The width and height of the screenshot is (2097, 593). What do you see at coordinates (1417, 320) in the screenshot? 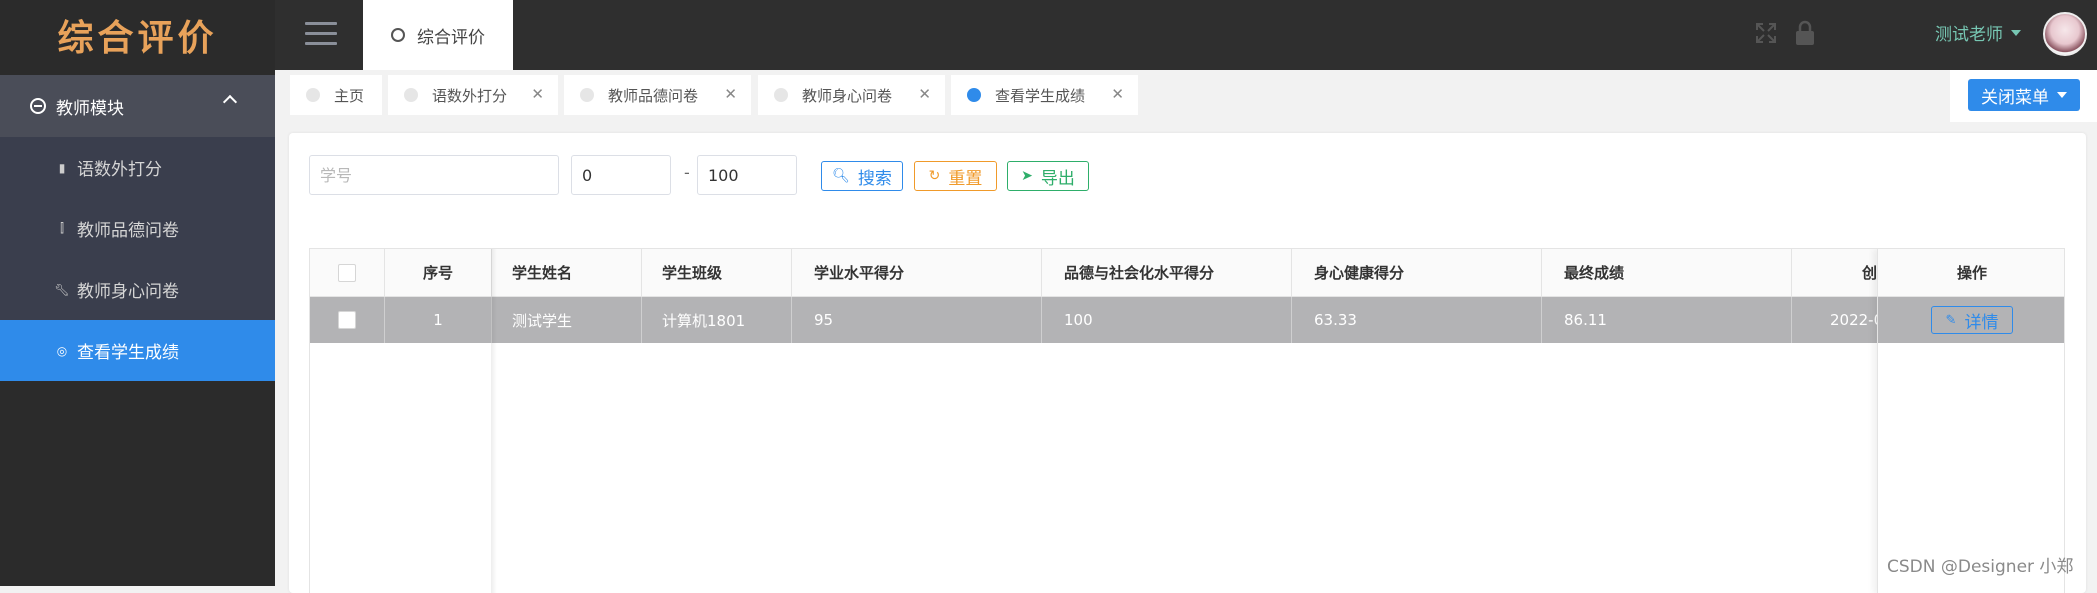
I see `cell-health-score: 63.33` at bounding box center [1417, 320].